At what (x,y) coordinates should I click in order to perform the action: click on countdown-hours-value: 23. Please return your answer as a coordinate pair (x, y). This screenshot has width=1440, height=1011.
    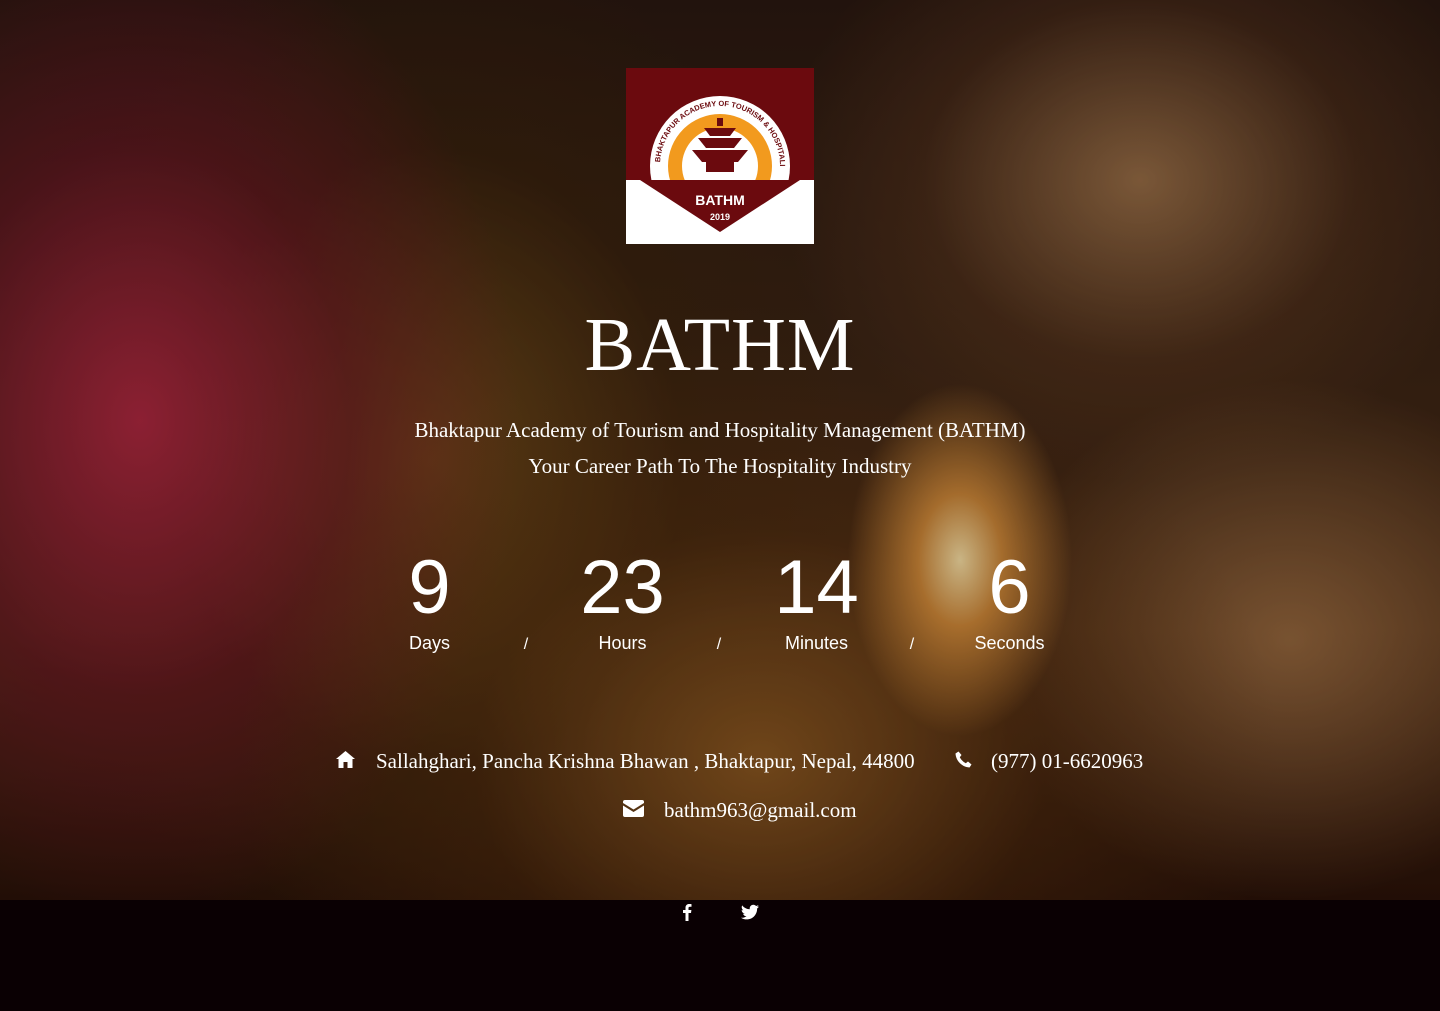
    Looking at the image, I should click on (622, 587).